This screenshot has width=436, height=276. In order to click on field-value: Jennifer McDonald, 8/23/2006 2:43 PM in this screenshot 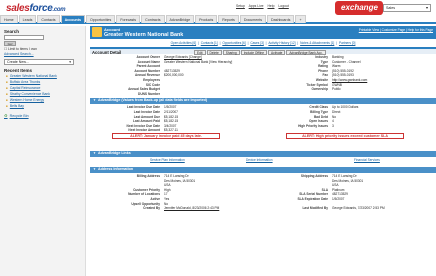, I will do `click(214, 208)`.